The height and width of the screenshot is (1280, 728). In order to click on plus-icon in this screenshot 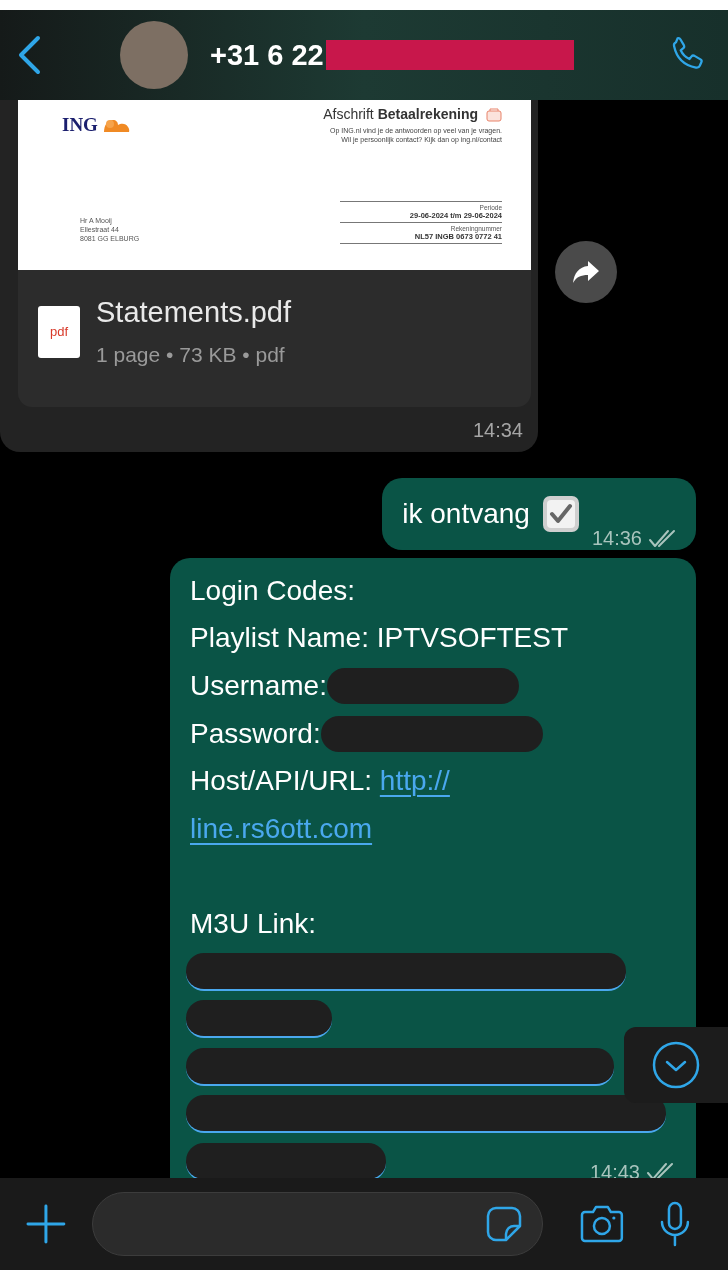, I will do `click(46, 1224)`.